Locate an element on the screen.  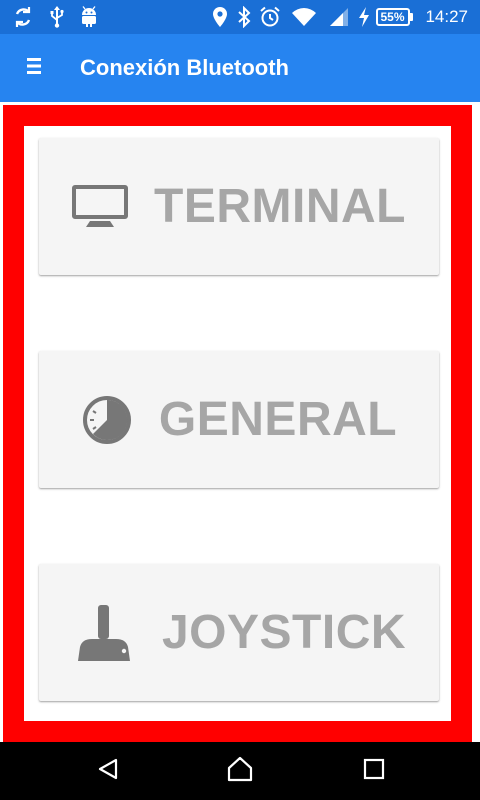
joystick-icon is located at coordinates (104, 633).